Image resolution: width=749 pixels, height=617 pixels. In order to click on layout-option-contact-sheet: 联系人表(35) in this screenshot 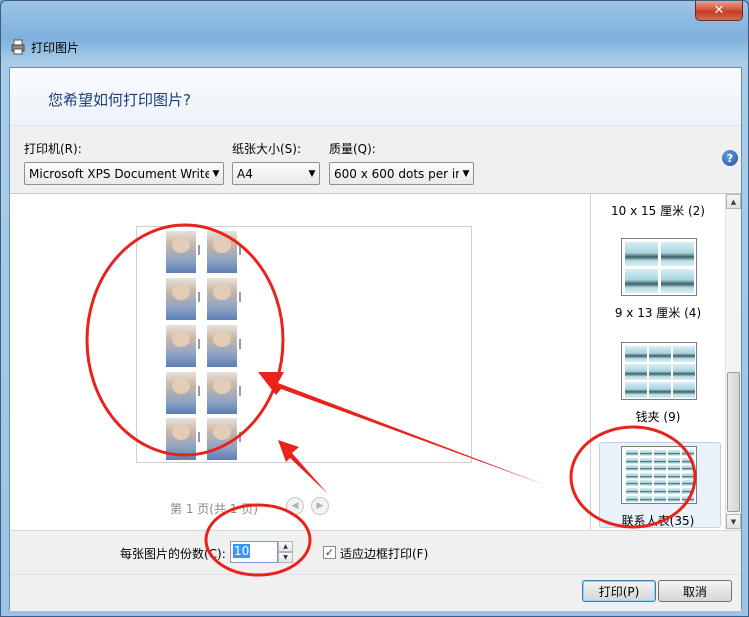, I will do `click(658, 520)`.